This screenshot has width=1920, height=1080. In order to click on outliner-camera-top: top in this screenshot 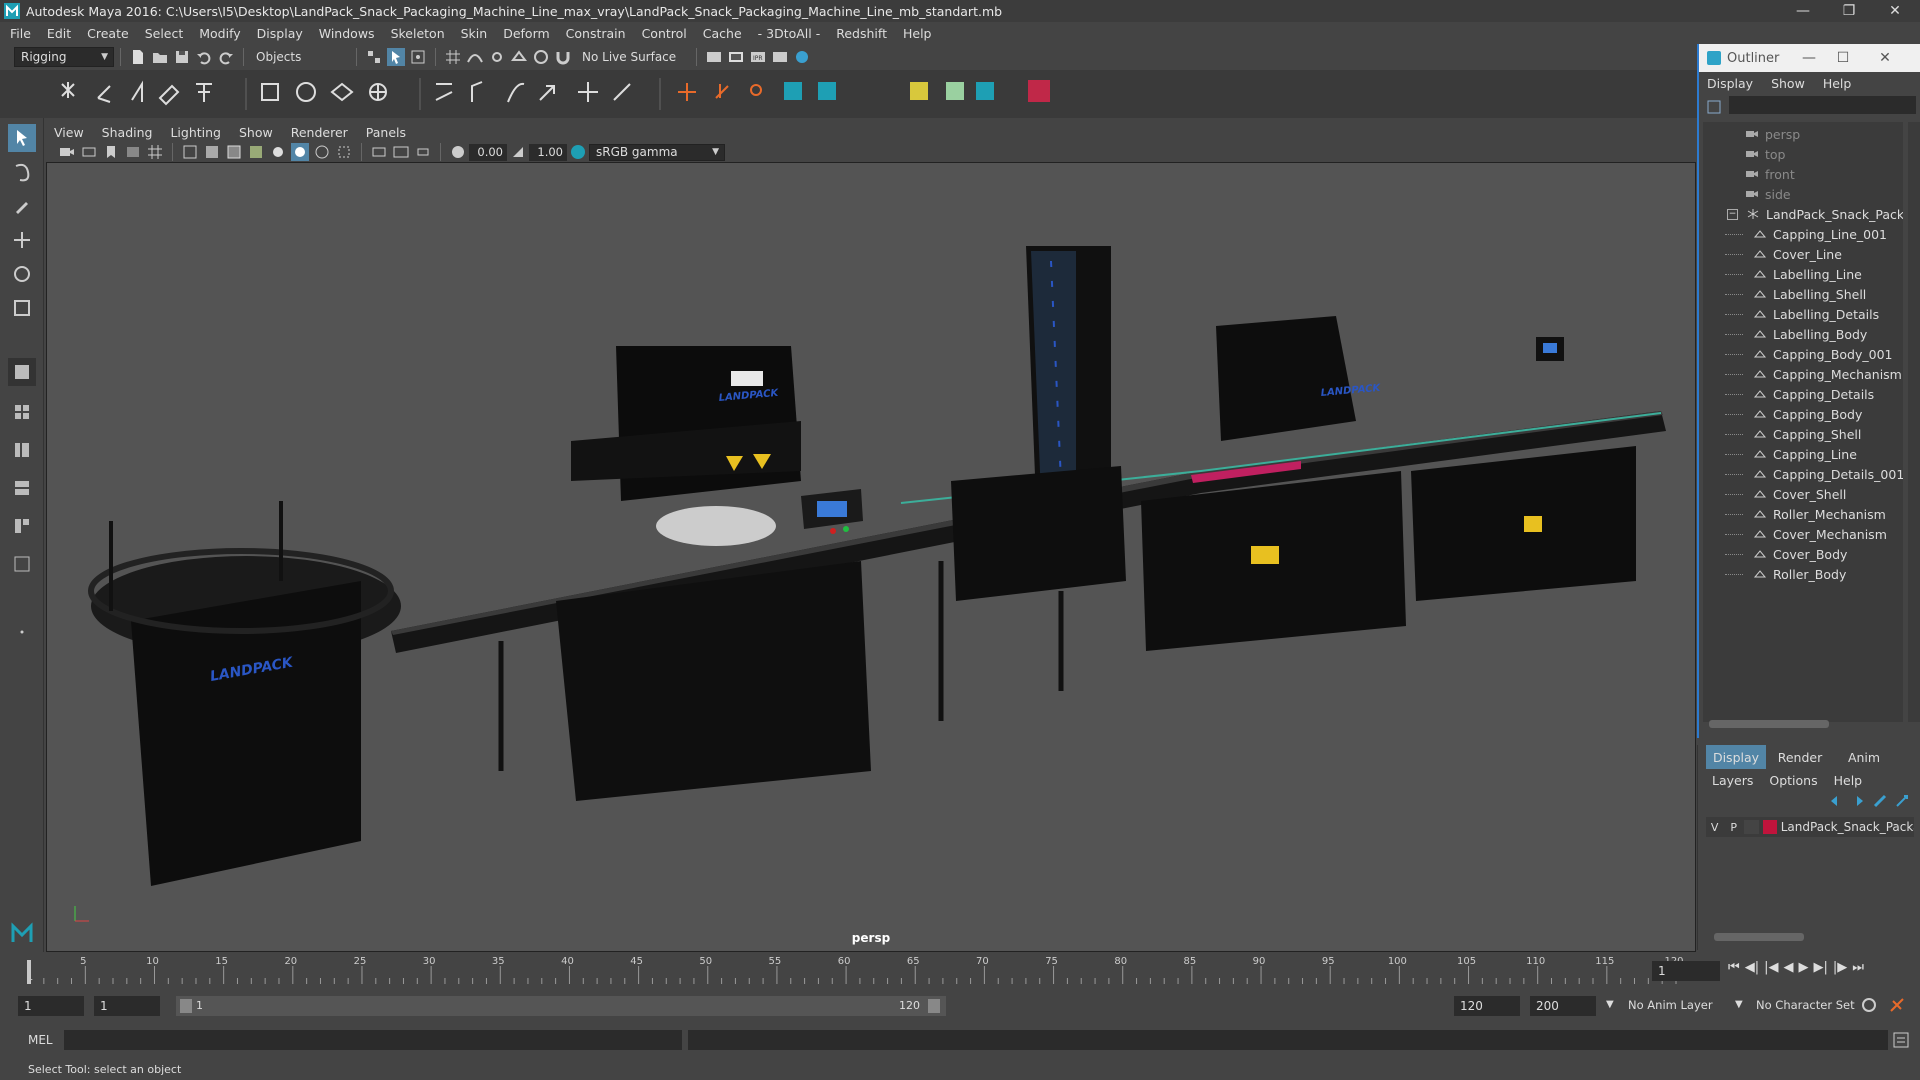, I will do `click(1765, 154)`.